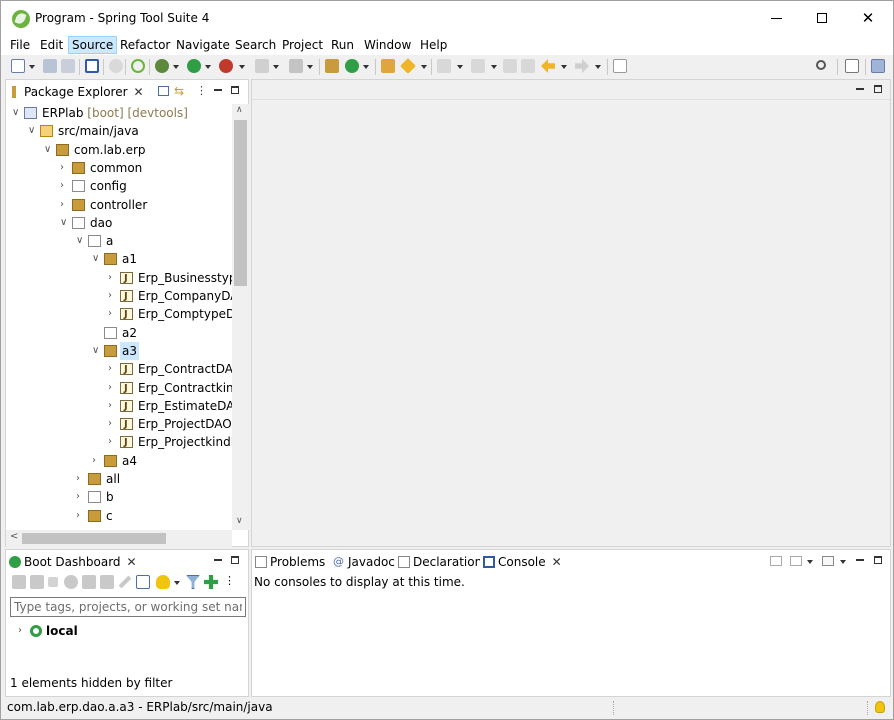 The image size is (894, 720). What do you see at coordinates (776, 18) in the screenshot?
I see `minimize-button` at bounding box center [776, 18].